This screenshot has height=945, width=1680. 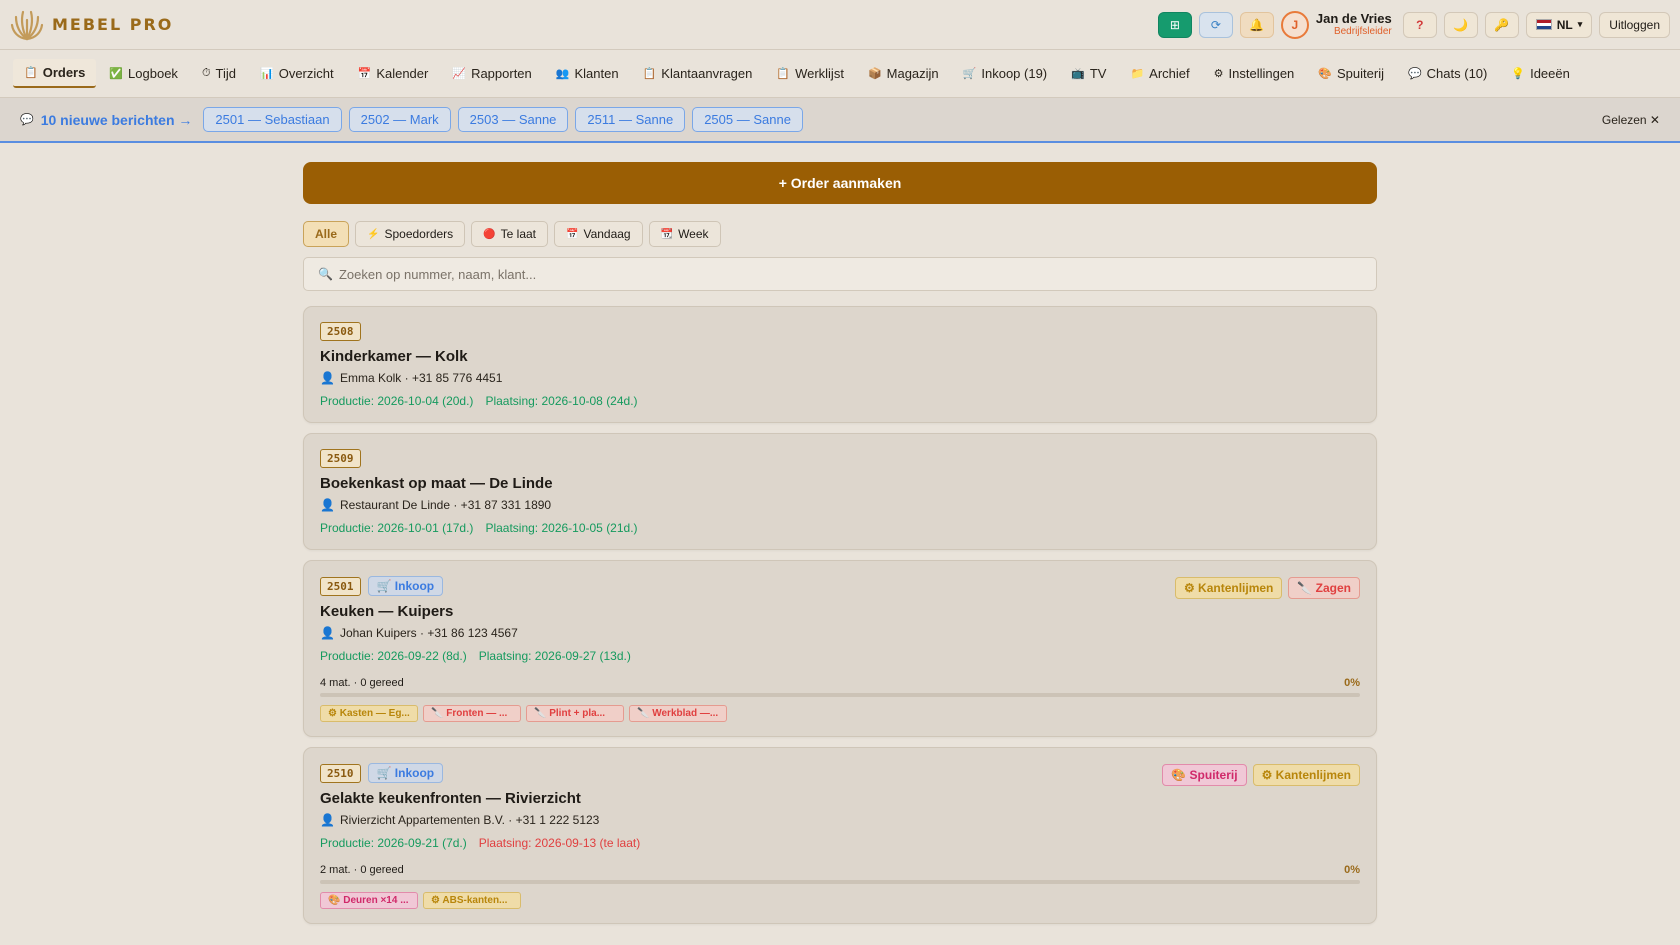 I want to click on moon-icon: 🌙, so click(x=1461, y=24).